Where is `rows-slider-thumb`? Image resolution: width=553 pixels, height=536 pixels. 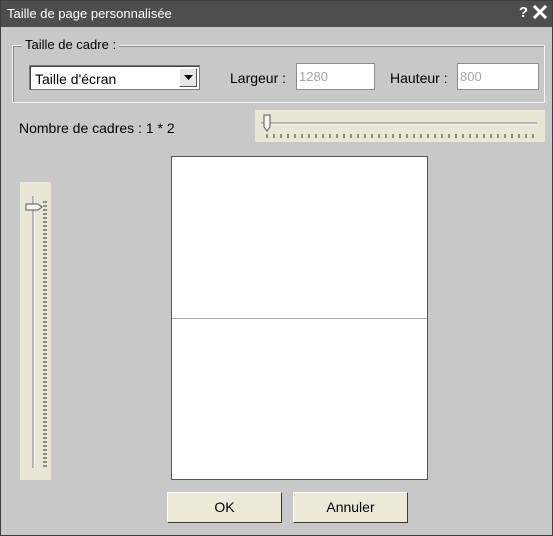 rows-slider-thumb is located at coordinates (34, 207).